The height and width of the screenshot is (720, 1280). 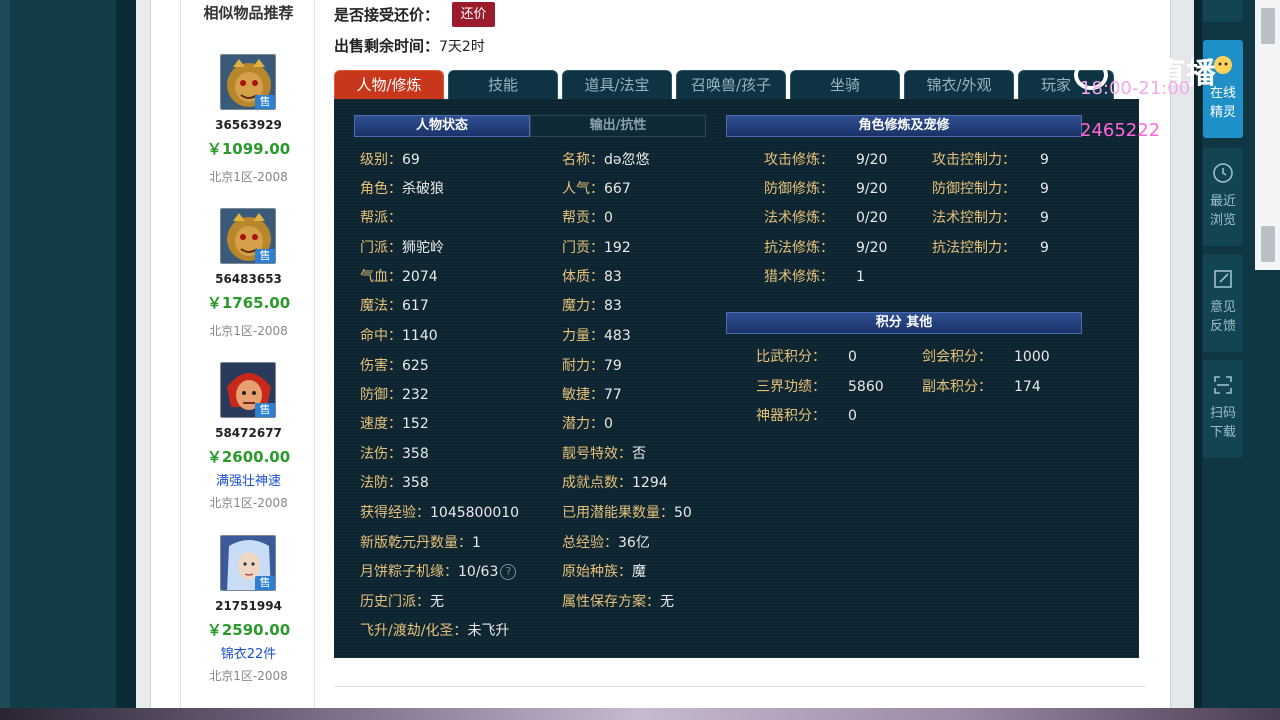 I want to click on item-id: 36563929, so click(x=248, y=125).